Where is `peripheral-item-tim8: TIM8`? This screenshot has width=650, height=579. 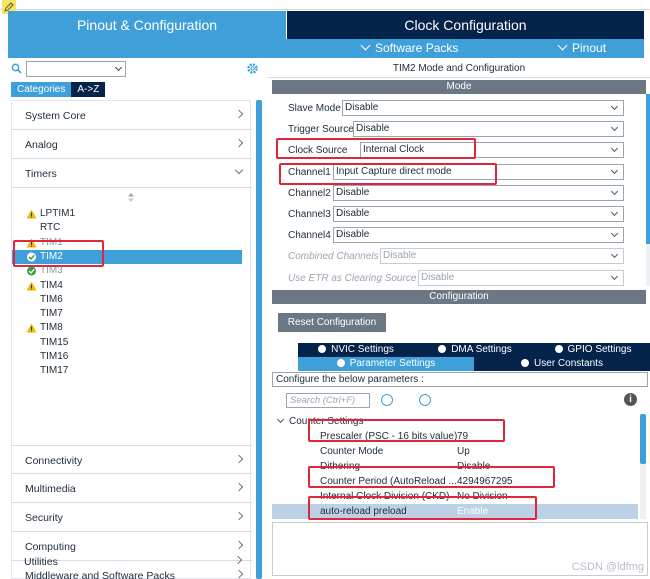
peripheral-item-tim8: TIM8 is located at coordinates (127, 328).